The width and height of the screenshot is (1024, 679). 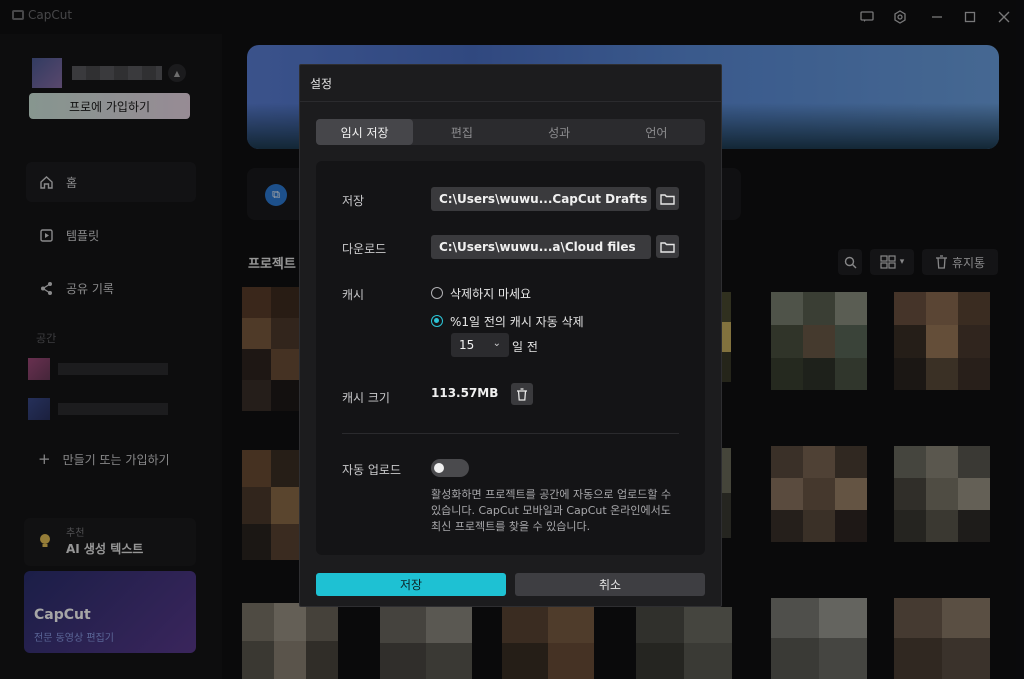 I want to click on cancel-button: 취소, so click(x=610, y=584).